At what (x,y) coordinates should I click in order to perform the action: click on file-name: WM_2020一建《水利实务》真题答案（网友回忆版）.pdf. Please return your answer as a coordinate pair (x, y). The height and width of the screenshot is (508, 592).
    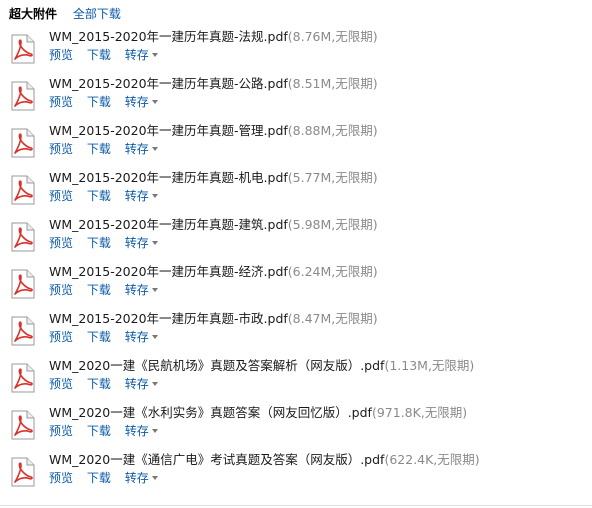
    Looking at the image, I should click on (210, 412).